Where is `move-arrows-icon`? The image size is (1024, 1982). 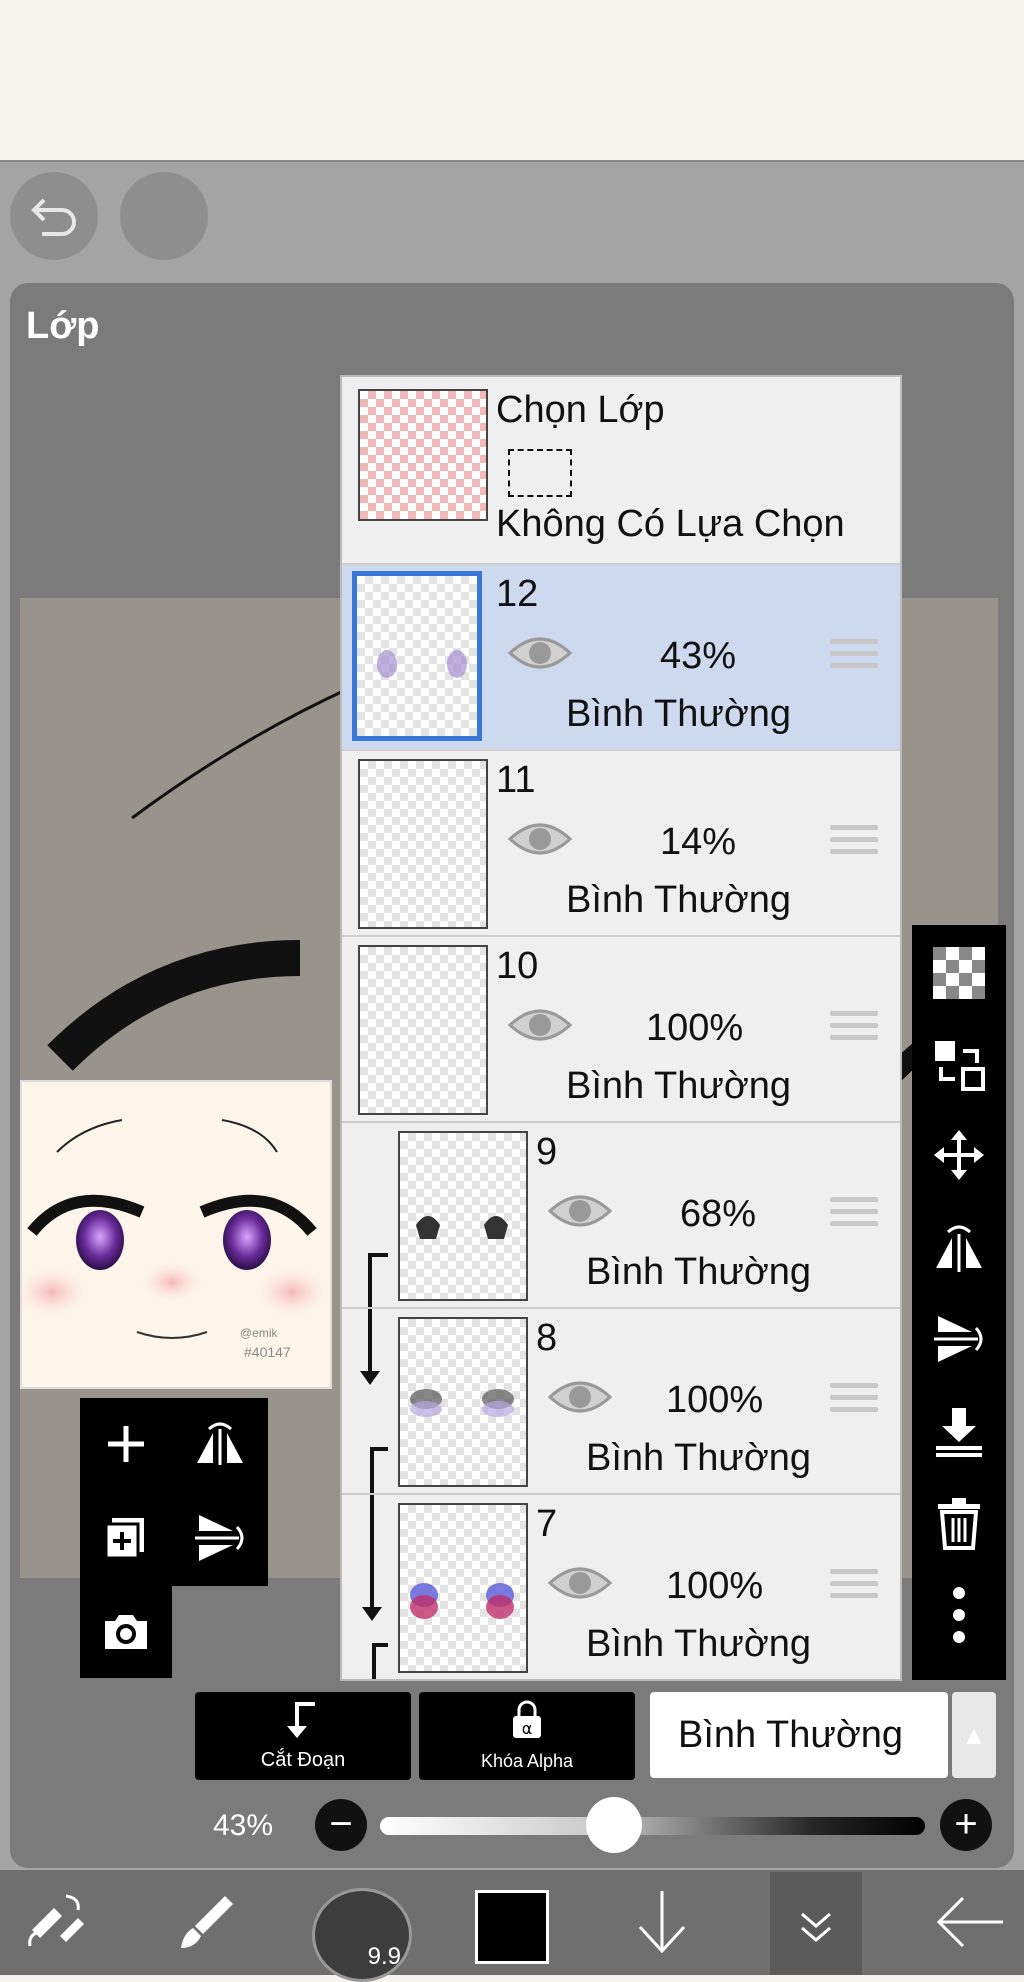
move-arrows-icon is located at coordinates (959, 1155).